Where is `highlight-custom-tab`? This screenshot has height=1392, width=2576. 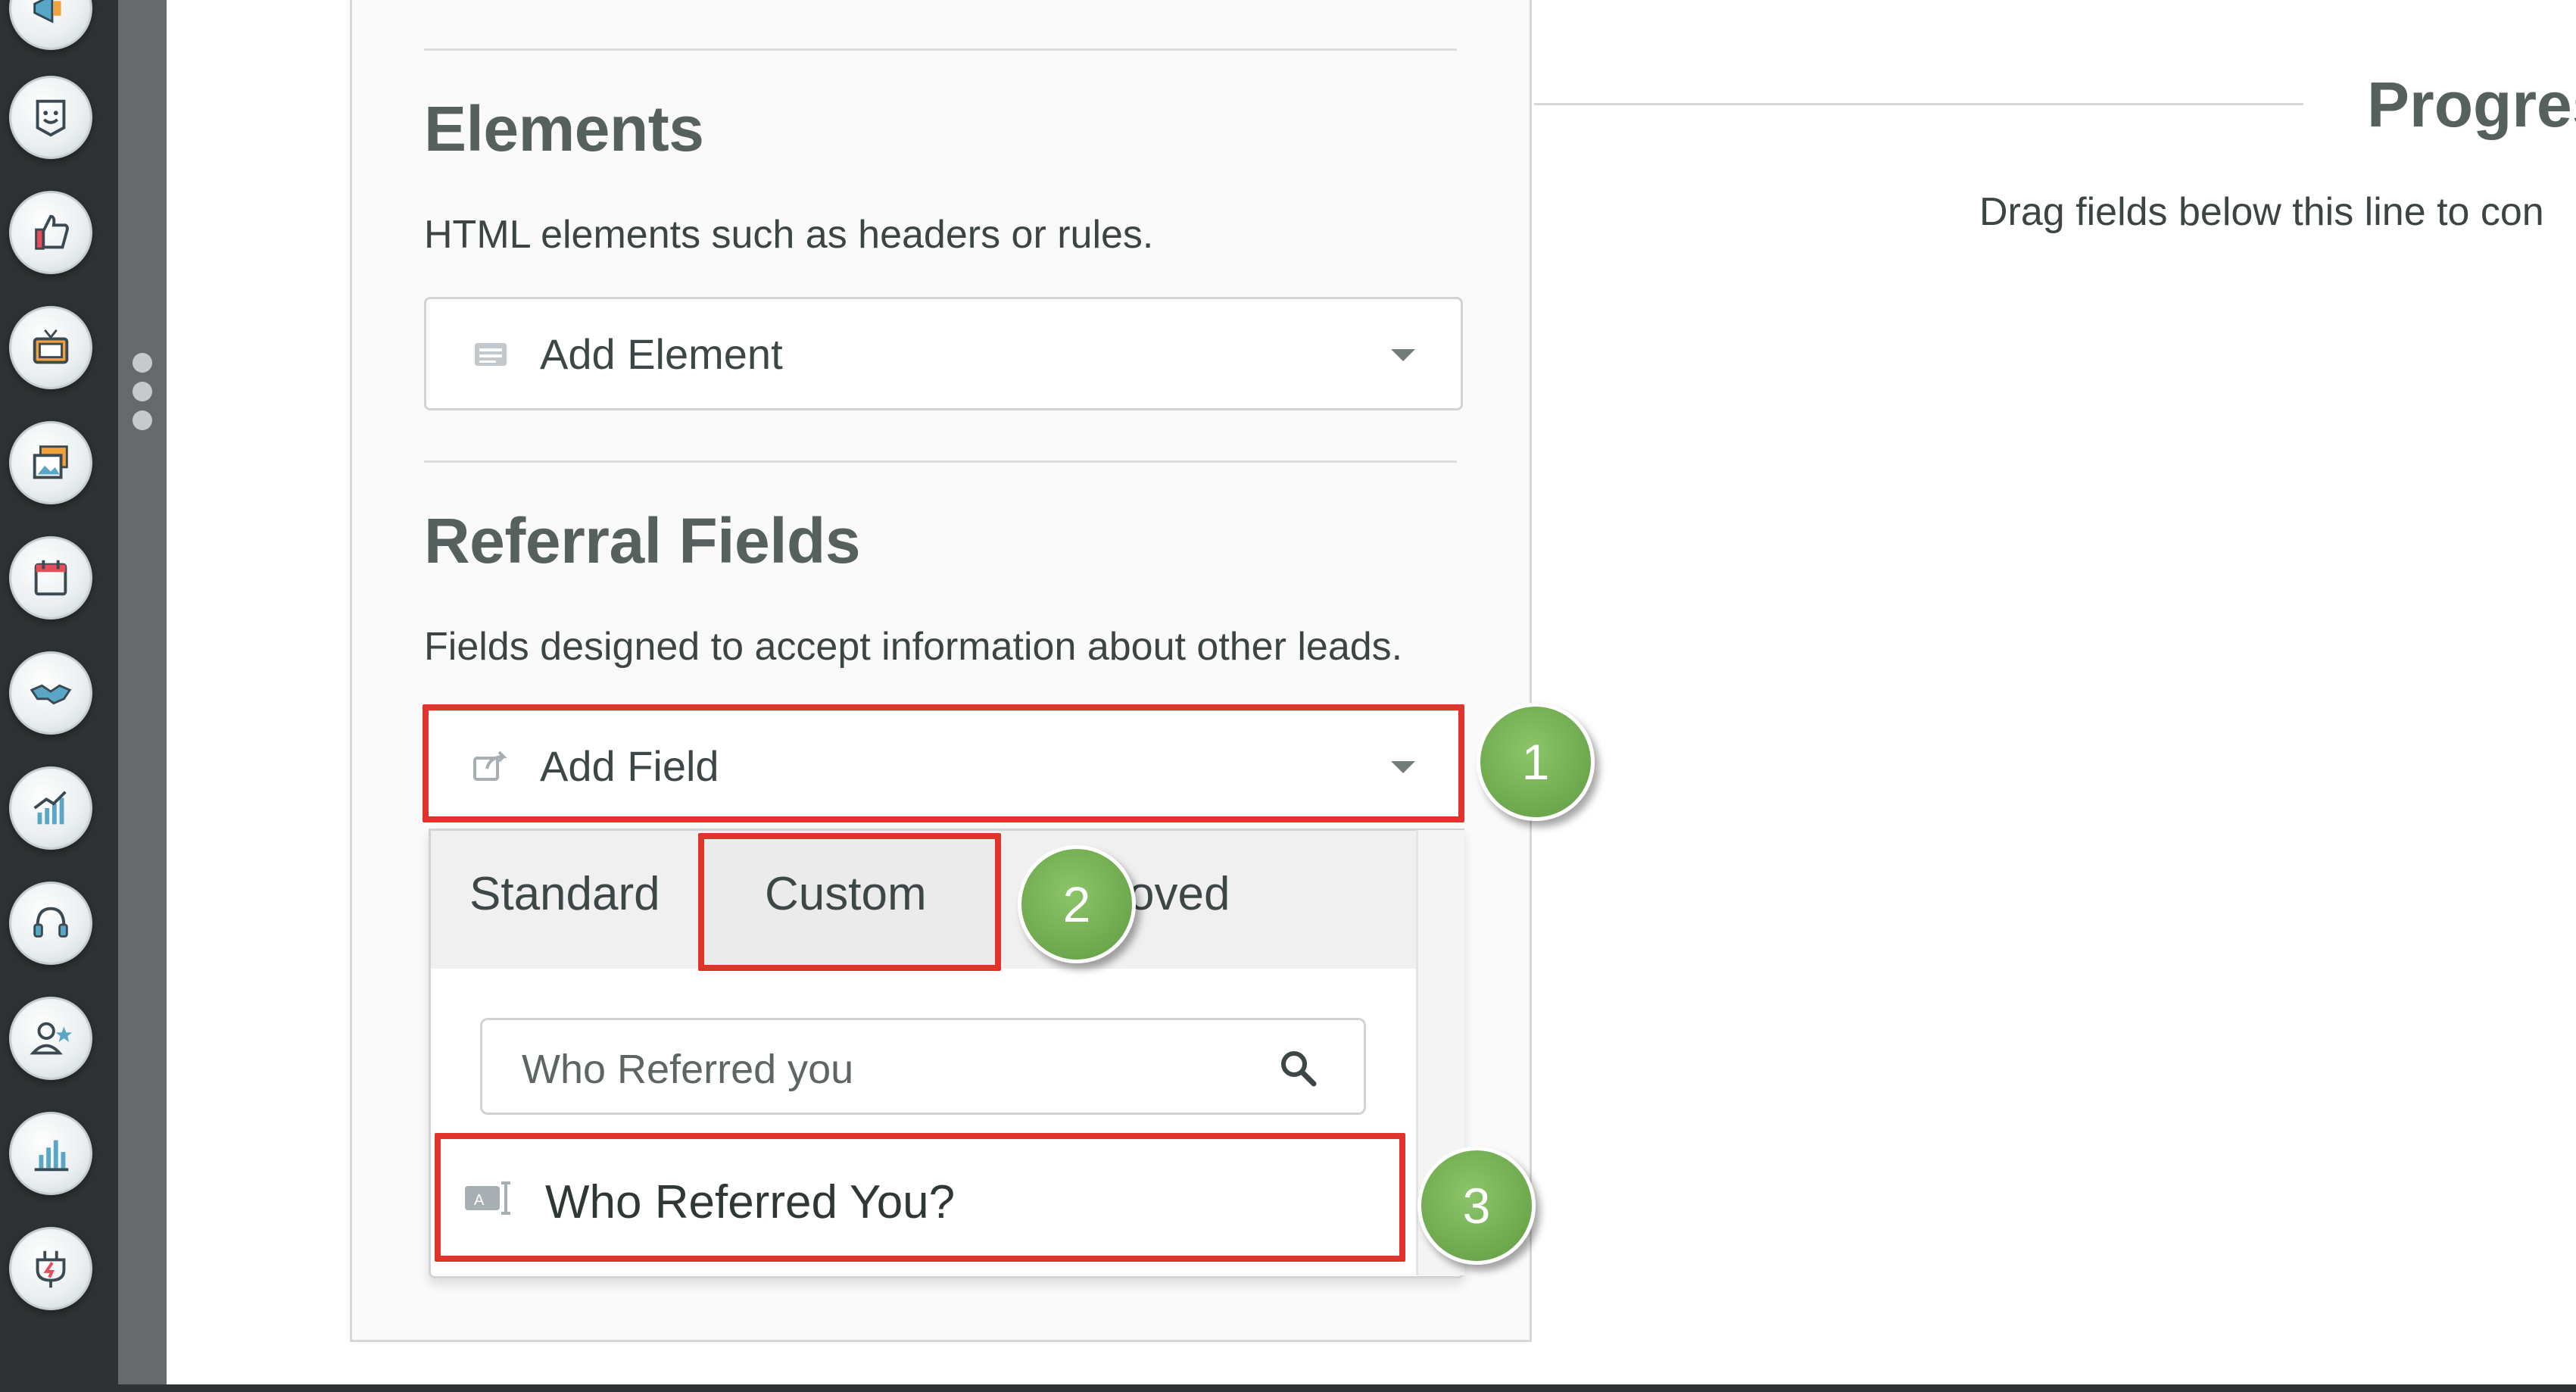 highlight-custom-tab is located at coordinates (849, 902).